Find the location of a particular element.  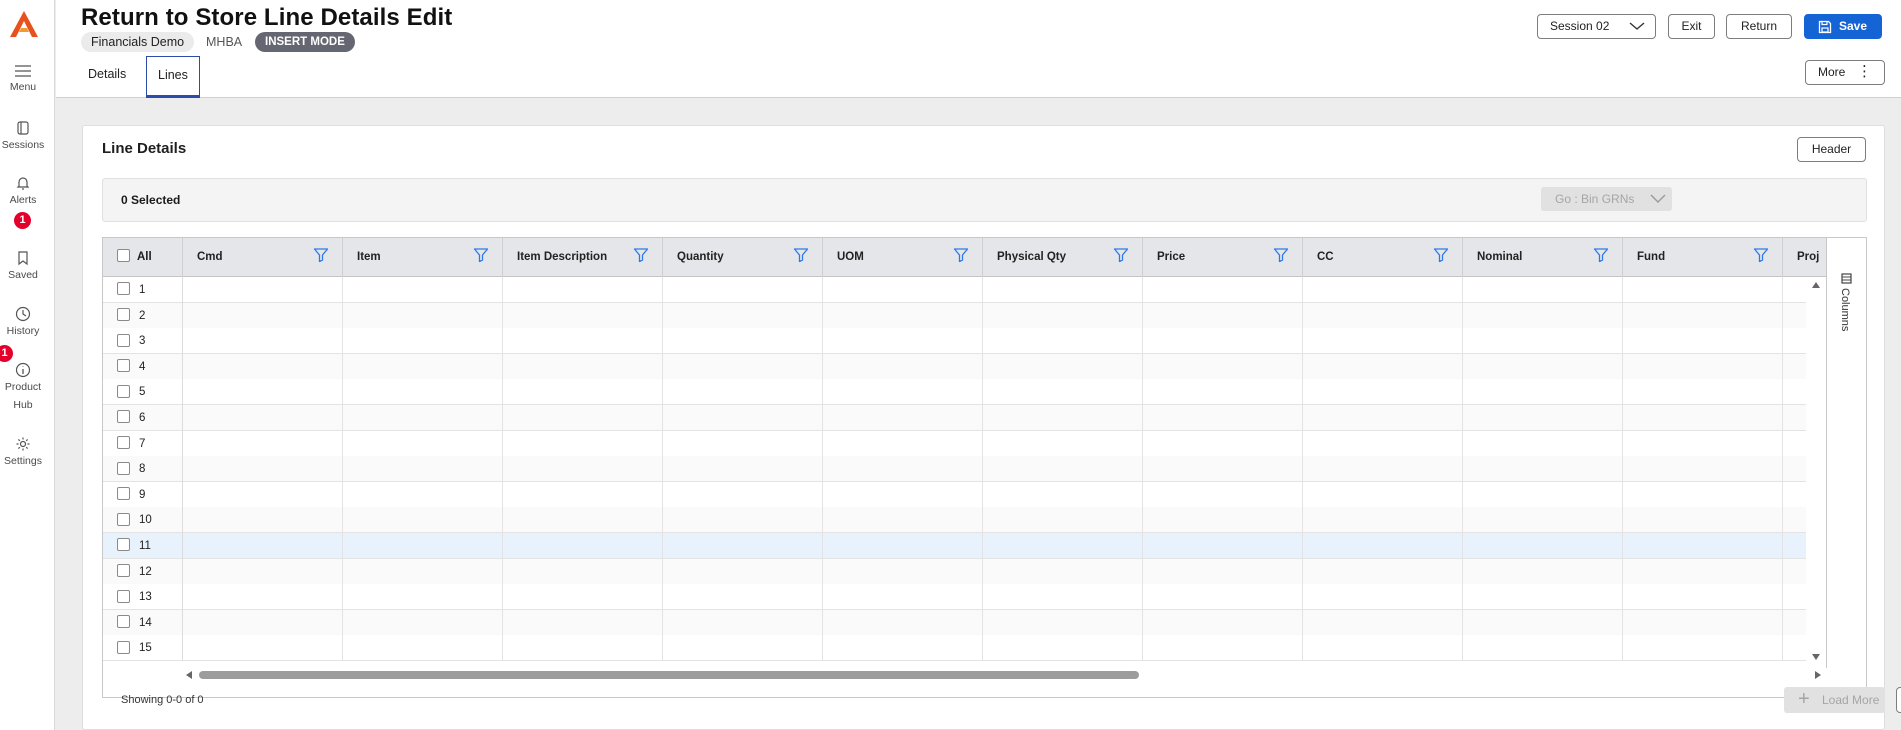

return-button: Return is located at coordinates (1759, 26).